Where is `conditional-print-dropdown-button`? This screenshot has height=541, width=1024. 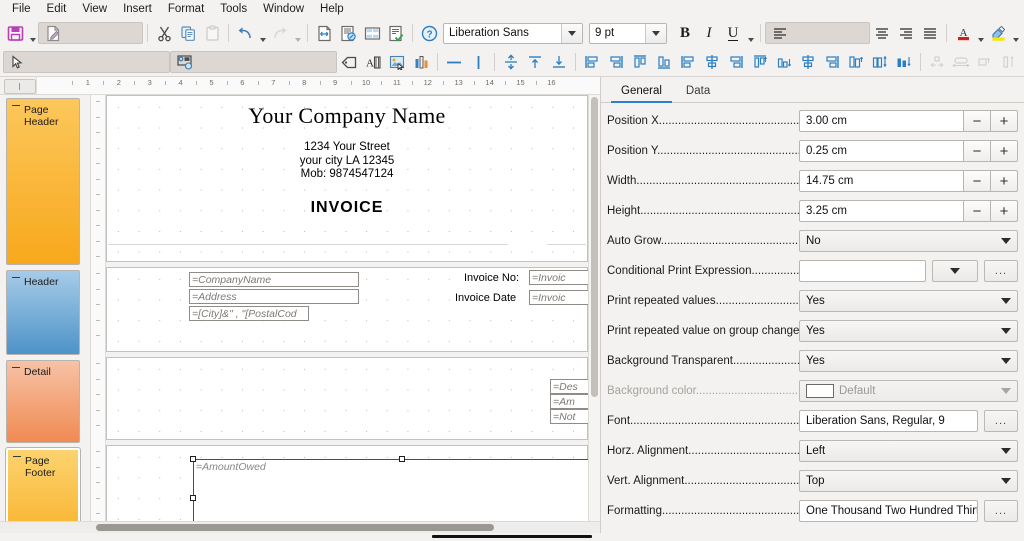 conditional-print-dropdown-button is located at coordinates (955, 271).